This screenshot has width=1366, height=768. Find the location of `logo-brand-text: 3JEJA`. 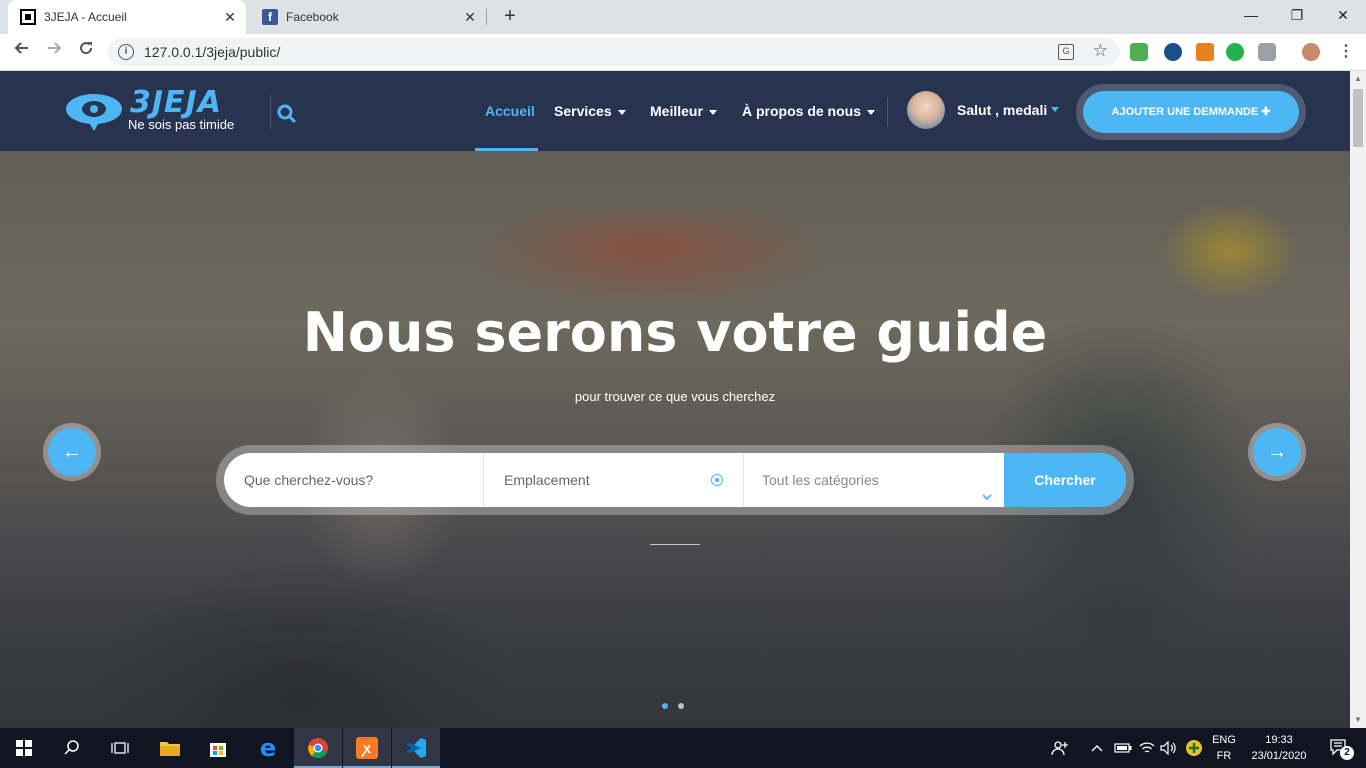

logo-brand-text: 3JEJA is located at coordinates (176, 102).